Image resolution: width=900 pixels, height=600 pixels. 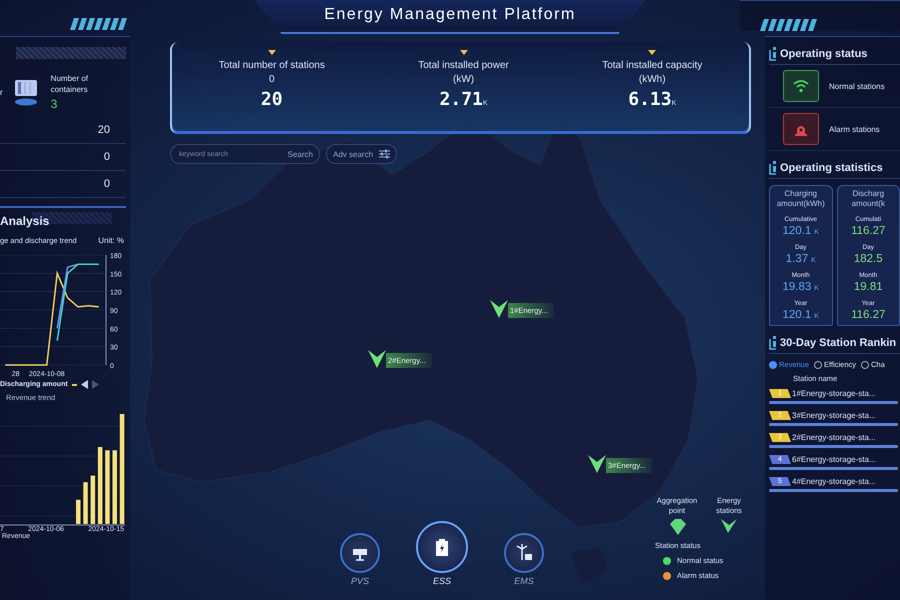 I want to click on status-label: Normal stations, so click(x=857, y=86).